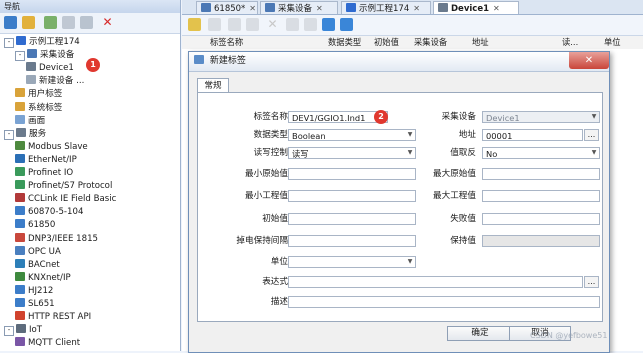 This screenshot has height=353, width=643. Describe the element at coordinates (37, 265) in the screenshot. I see `tree-item: BACnet` at that location.